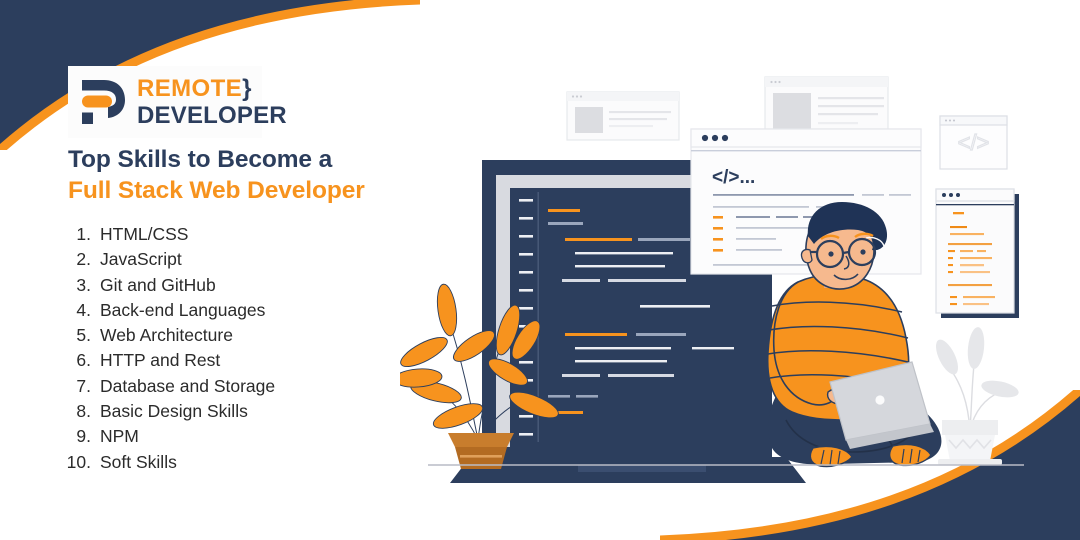 The height and width of the screenshot is (540, 1080). What do you see at coordinates (623, 116) in the screenshot?
I see `background-article-card-left` at bounding box center [623, 116].